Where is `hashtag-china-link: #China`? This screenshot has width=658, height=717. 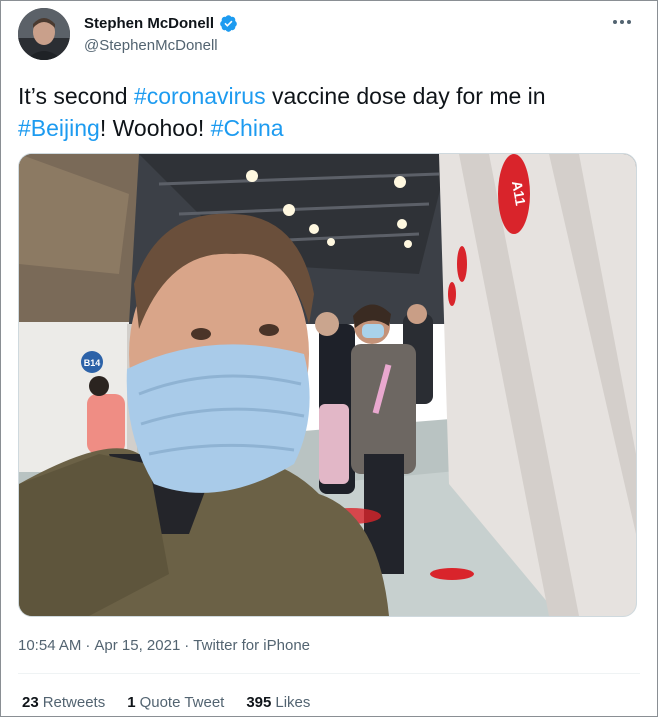 hashtag-china-link: #China is located at coordinates (247, 128).